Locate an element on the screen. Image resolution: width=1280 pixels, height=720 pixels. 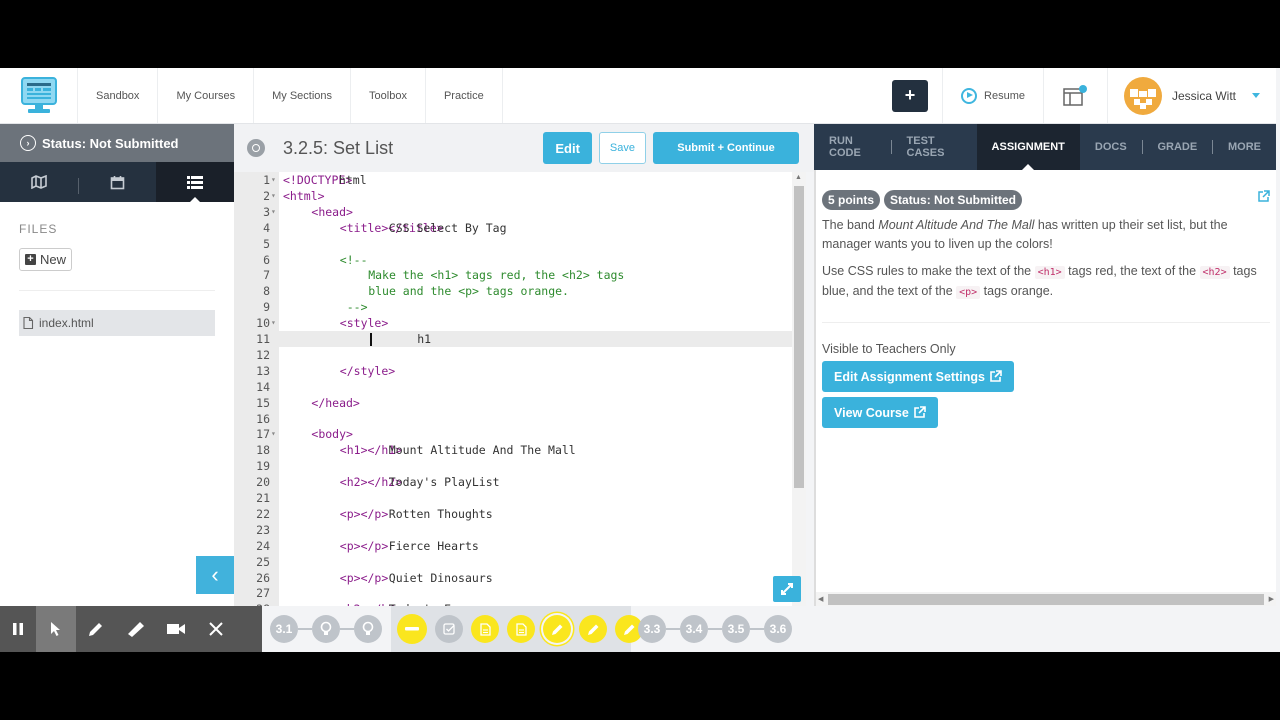
code-line: 21 is located at coordinates (513, 498).